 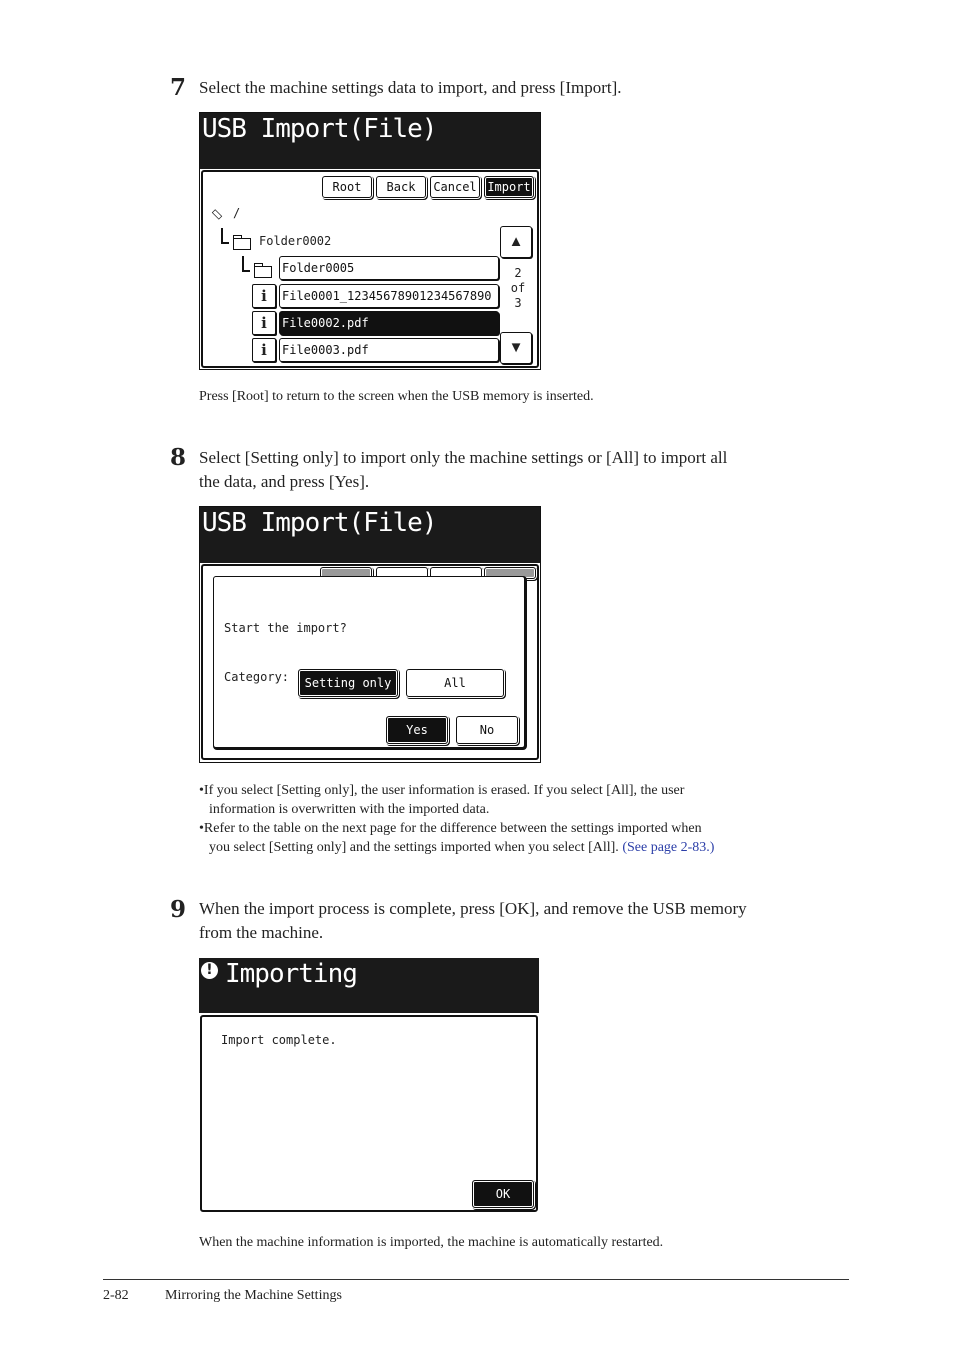 What do you see at coordinates (116, 1295) in the screenshot?
I see `page-number: 2-82` at bounding box center [116, 1295].